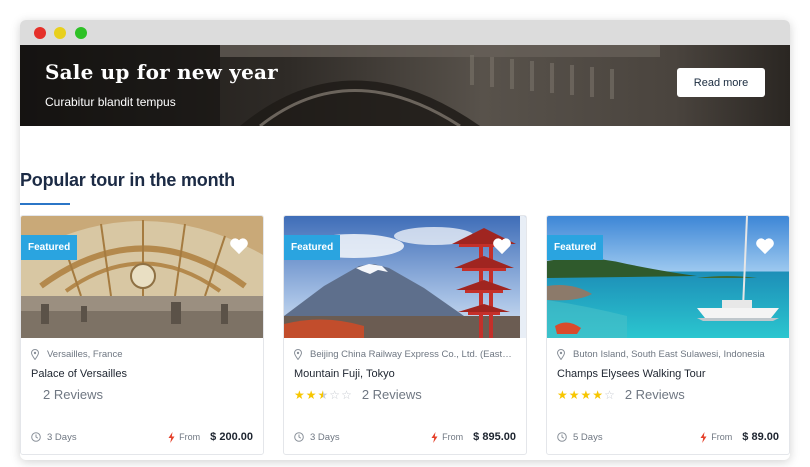 This screenshot has width=810, height=467. What do you see at coordinates (60, 33) in the screenshot?
I see `minimize-window-button` at bounding box center [60, 33].